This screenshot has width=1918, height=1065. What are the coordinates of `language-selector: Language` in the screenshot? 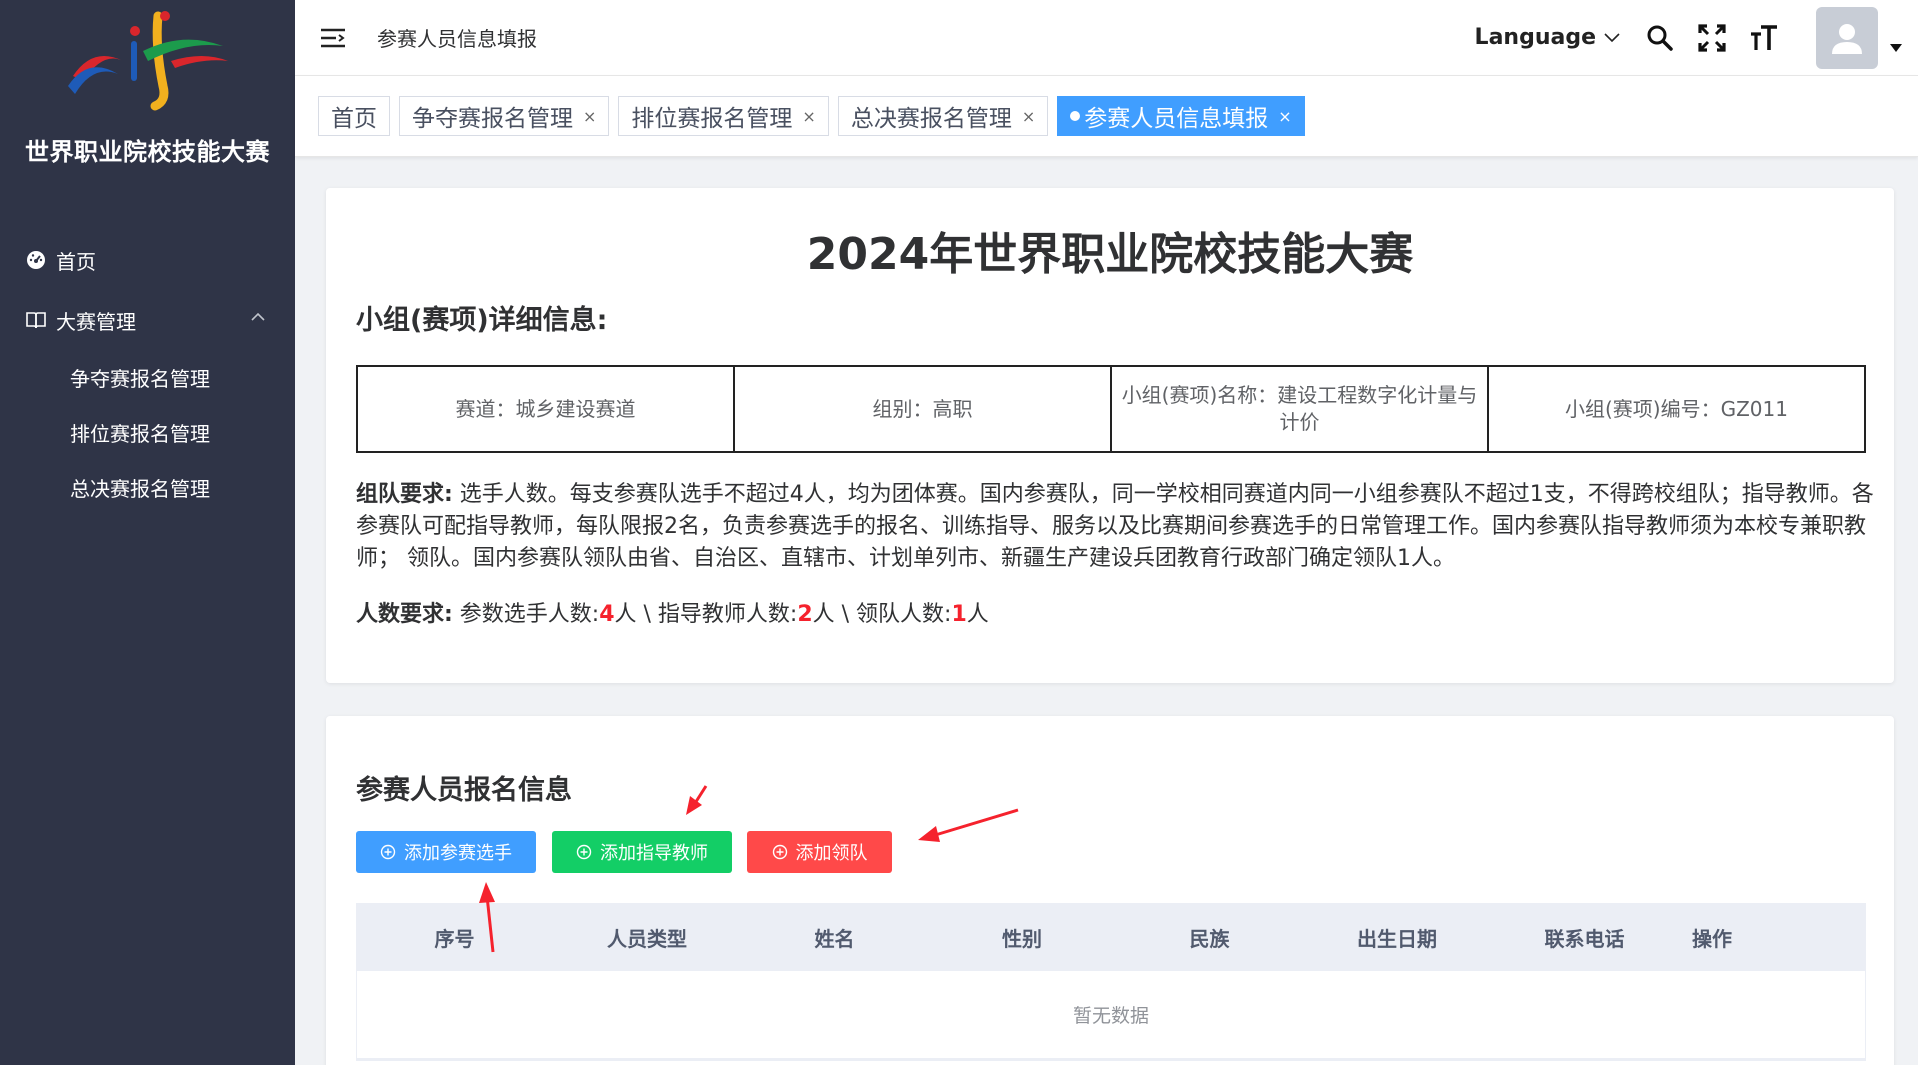 It's located at (1547, 37).